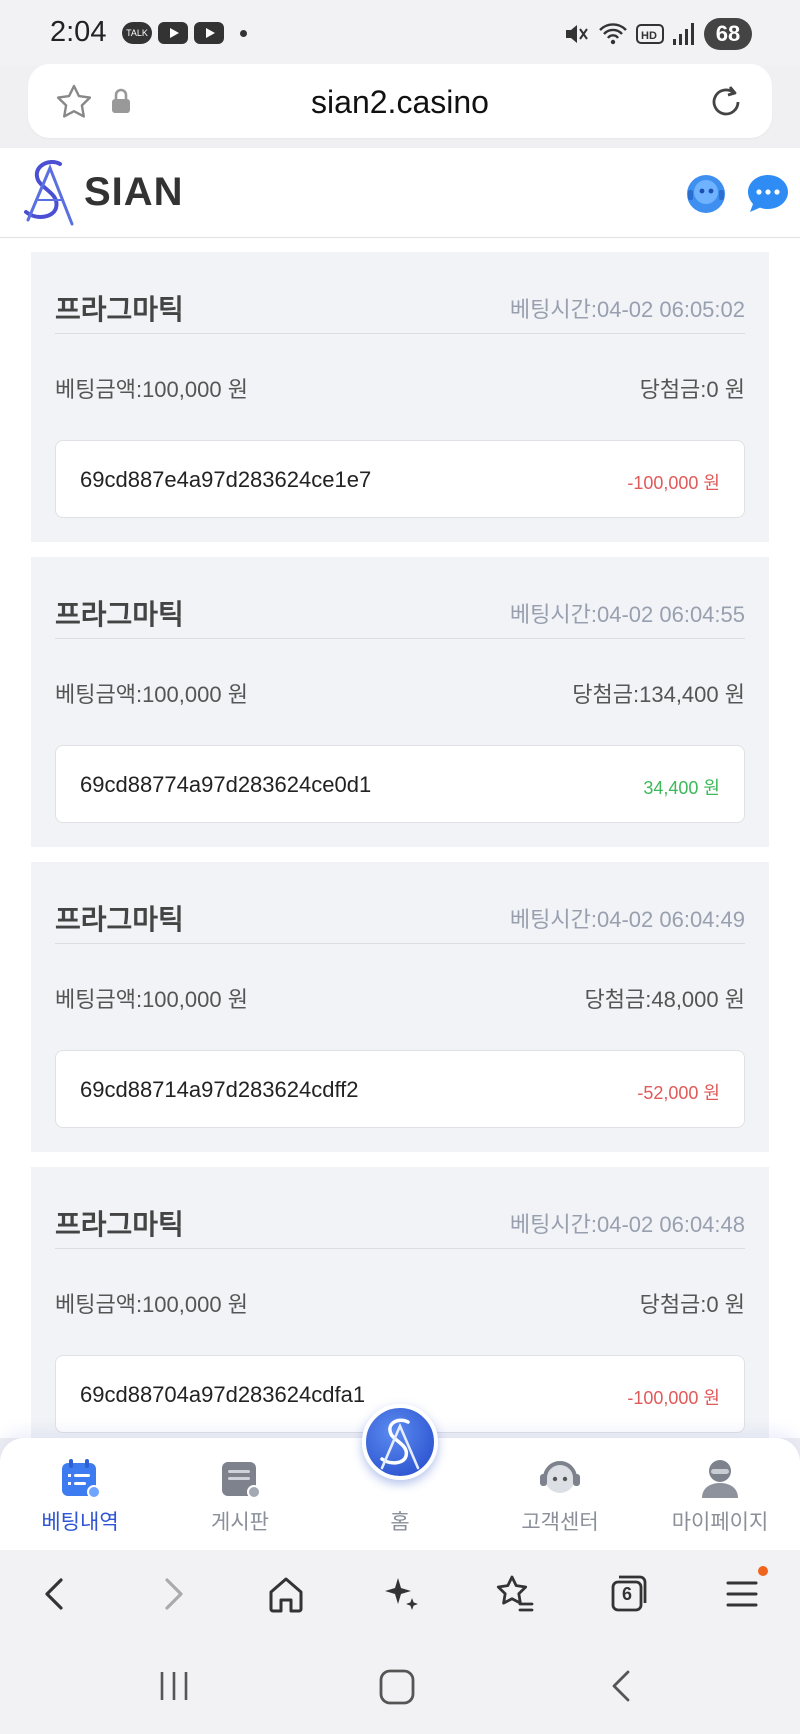 The width and height of the screenshot is (800, 1734). I want to click on recent-apps-icon, so click(174, 1686).